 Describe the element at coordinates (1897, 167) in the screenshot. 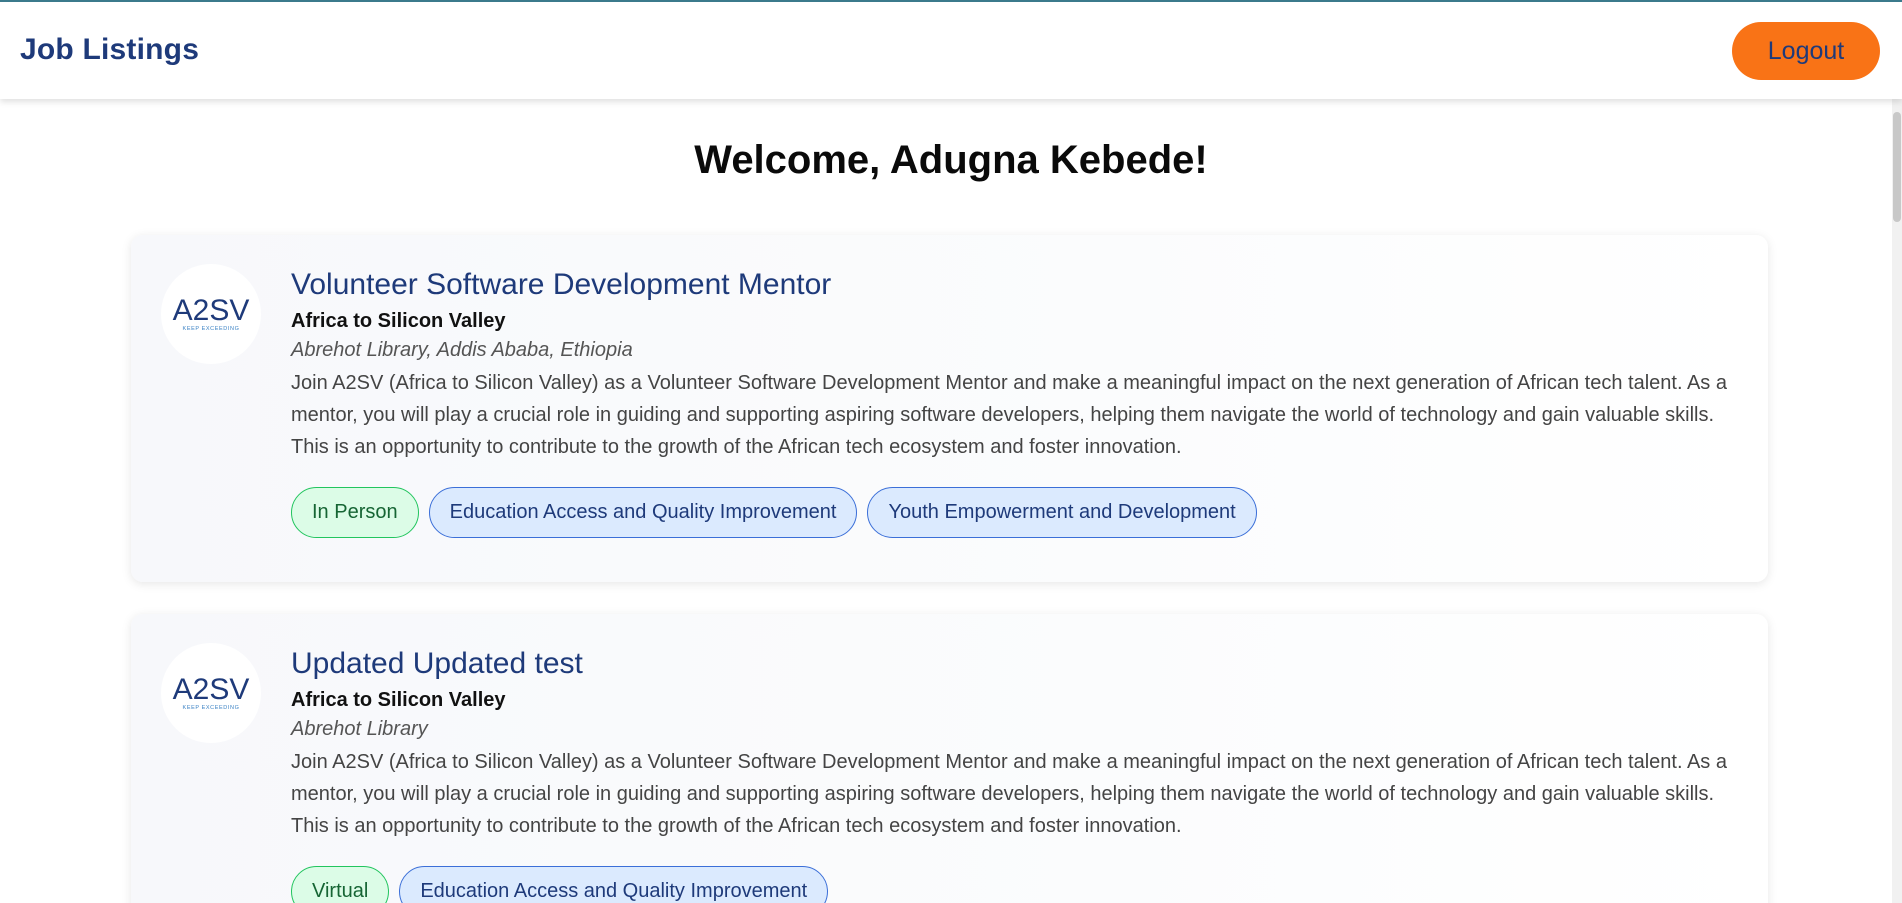

I see `scrollbar-thumb` at that location.